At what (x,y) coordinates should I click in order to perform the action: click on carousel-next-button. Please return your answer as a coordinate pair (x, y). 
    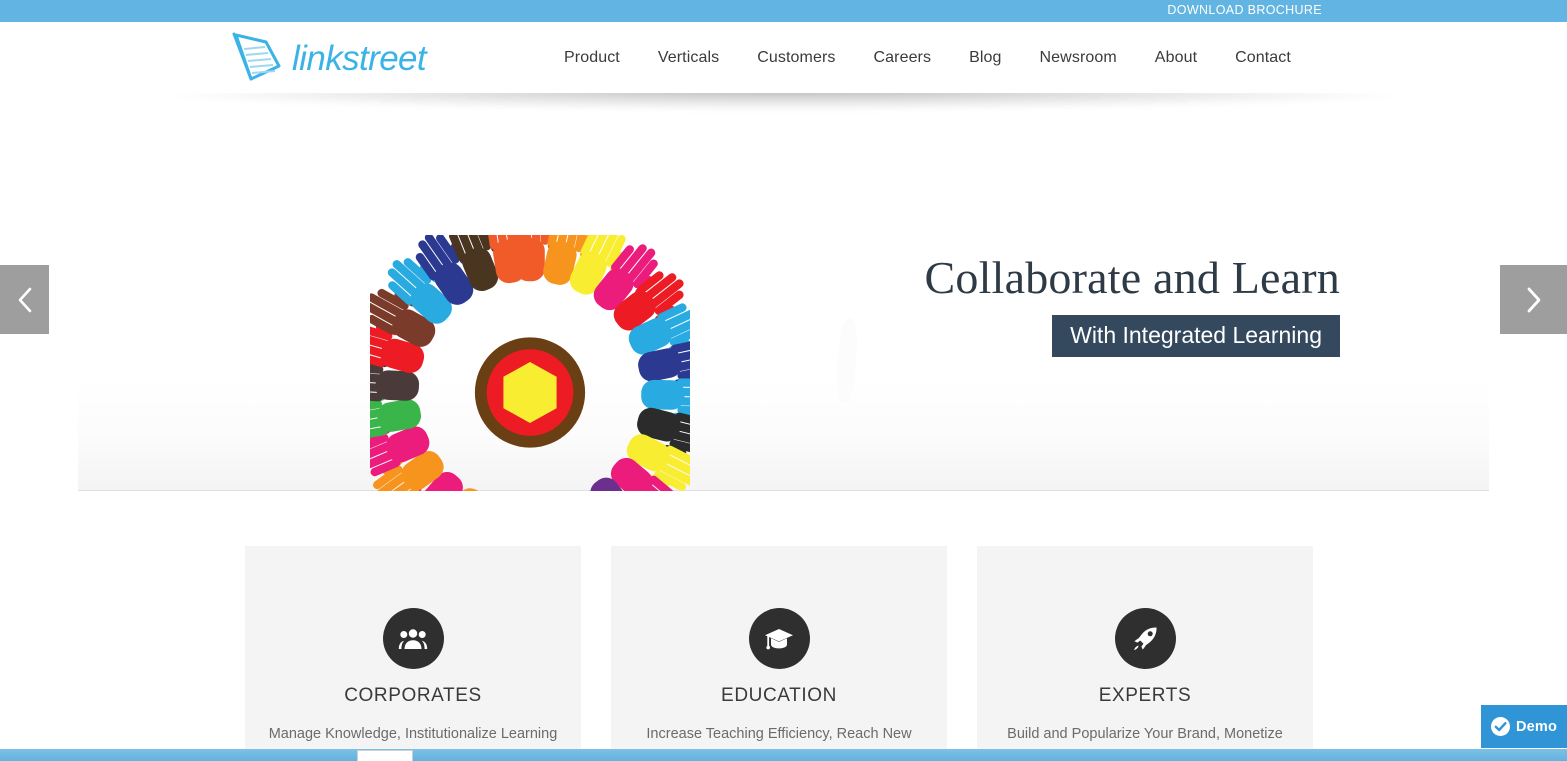
    Looking at the image, I should click on (1533, 299).